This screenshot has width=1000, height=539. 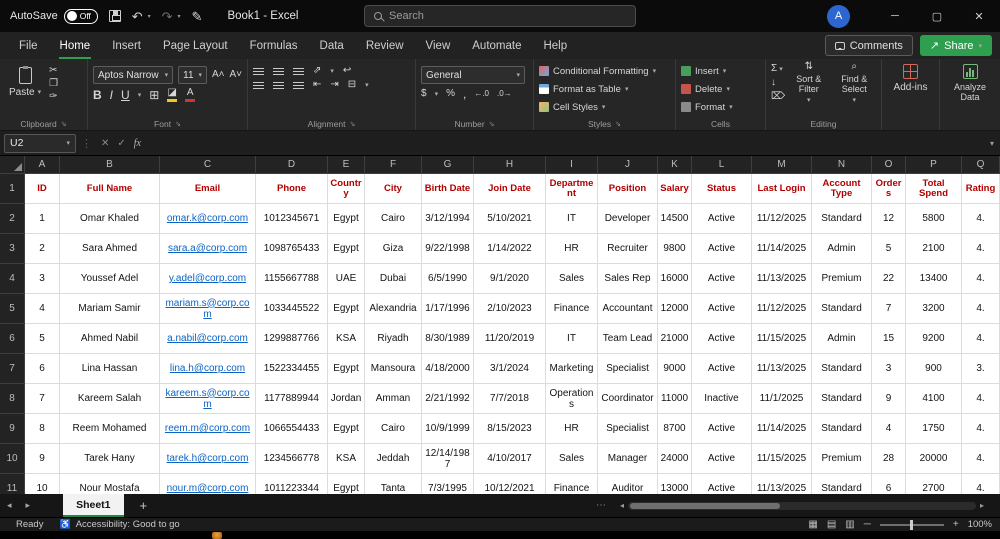 What do you see at coordinates (934, 279) in the screenshot?
I see `cell-P4: 13400` at bounding box center [934, 279].